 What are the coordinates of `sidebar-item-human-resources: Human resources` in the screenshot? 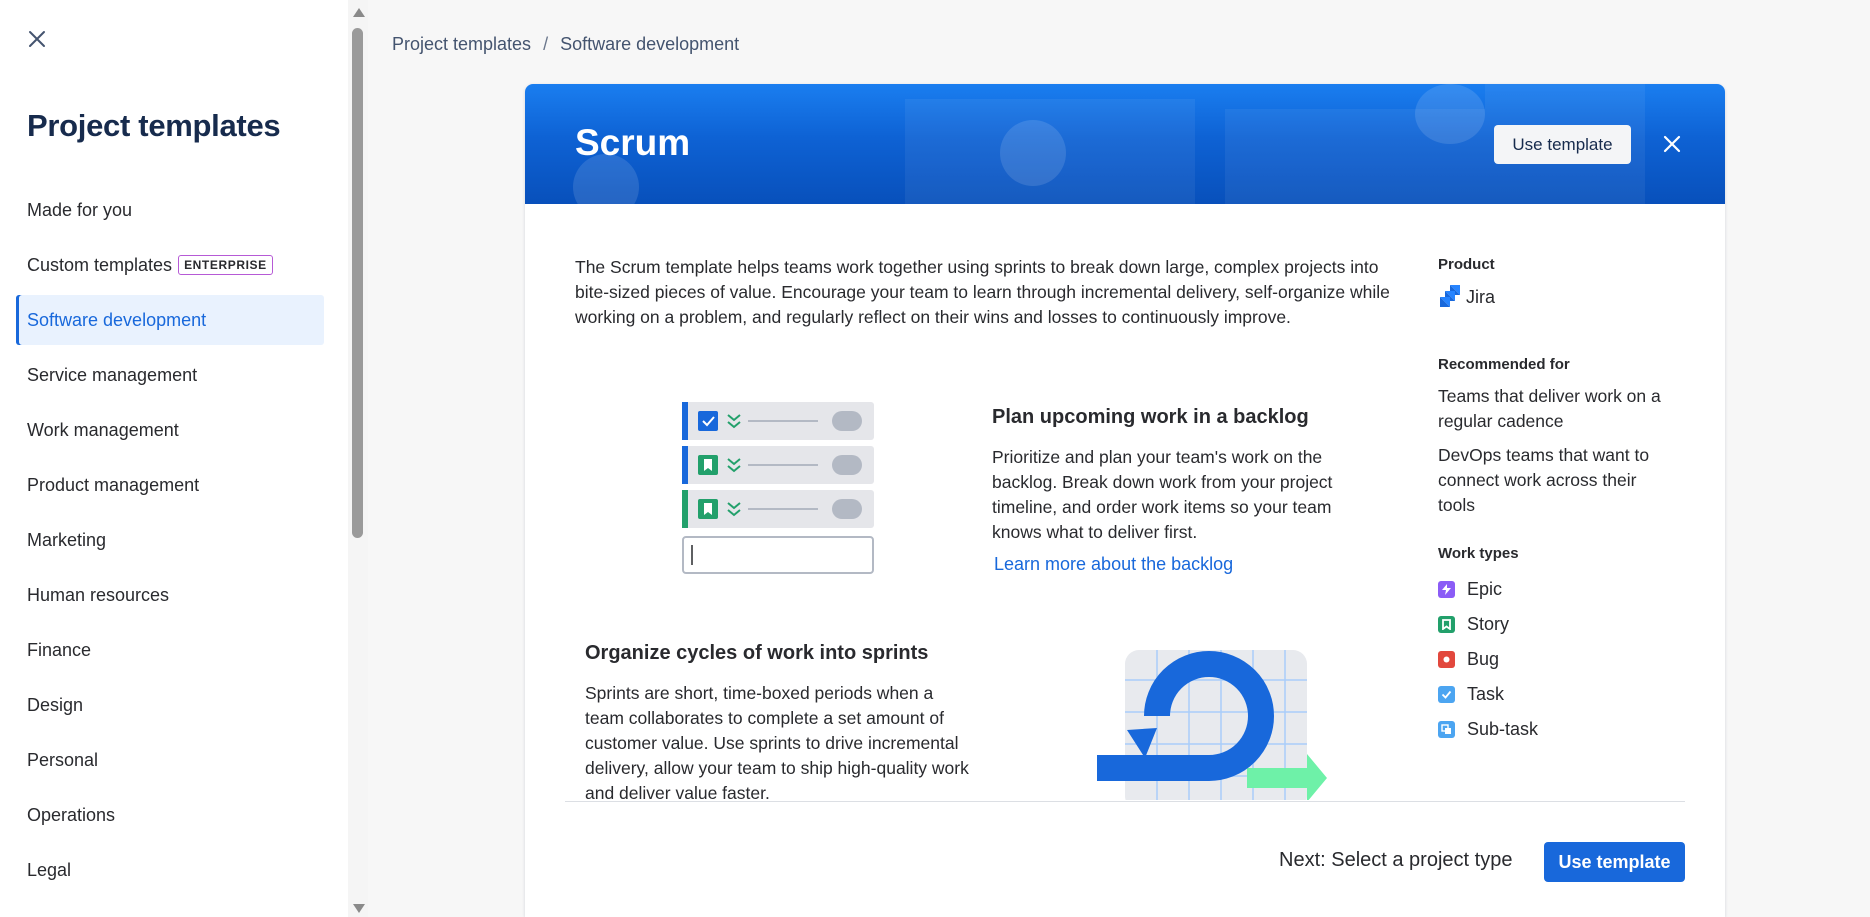 It's located at (170, 595).